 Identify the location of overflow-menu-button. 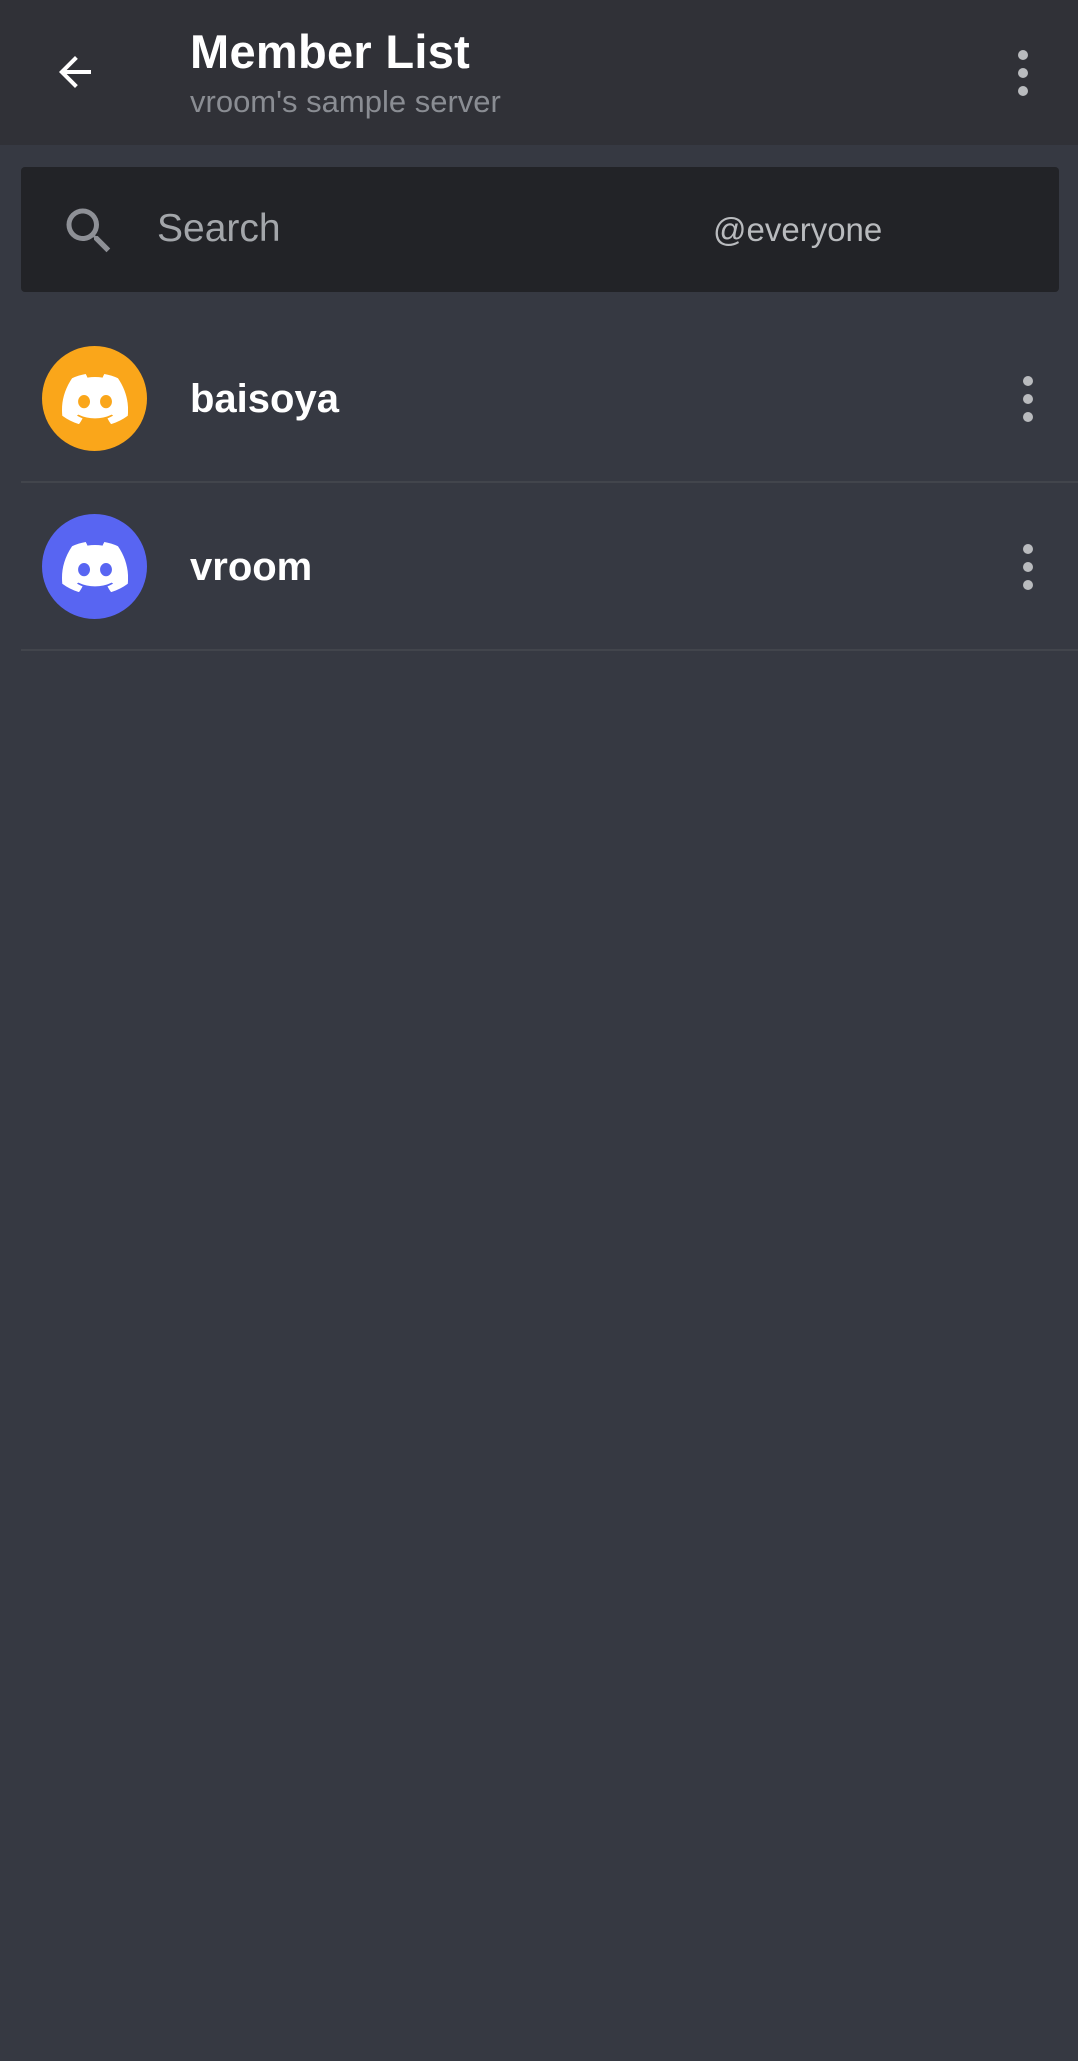
(1023, 73).